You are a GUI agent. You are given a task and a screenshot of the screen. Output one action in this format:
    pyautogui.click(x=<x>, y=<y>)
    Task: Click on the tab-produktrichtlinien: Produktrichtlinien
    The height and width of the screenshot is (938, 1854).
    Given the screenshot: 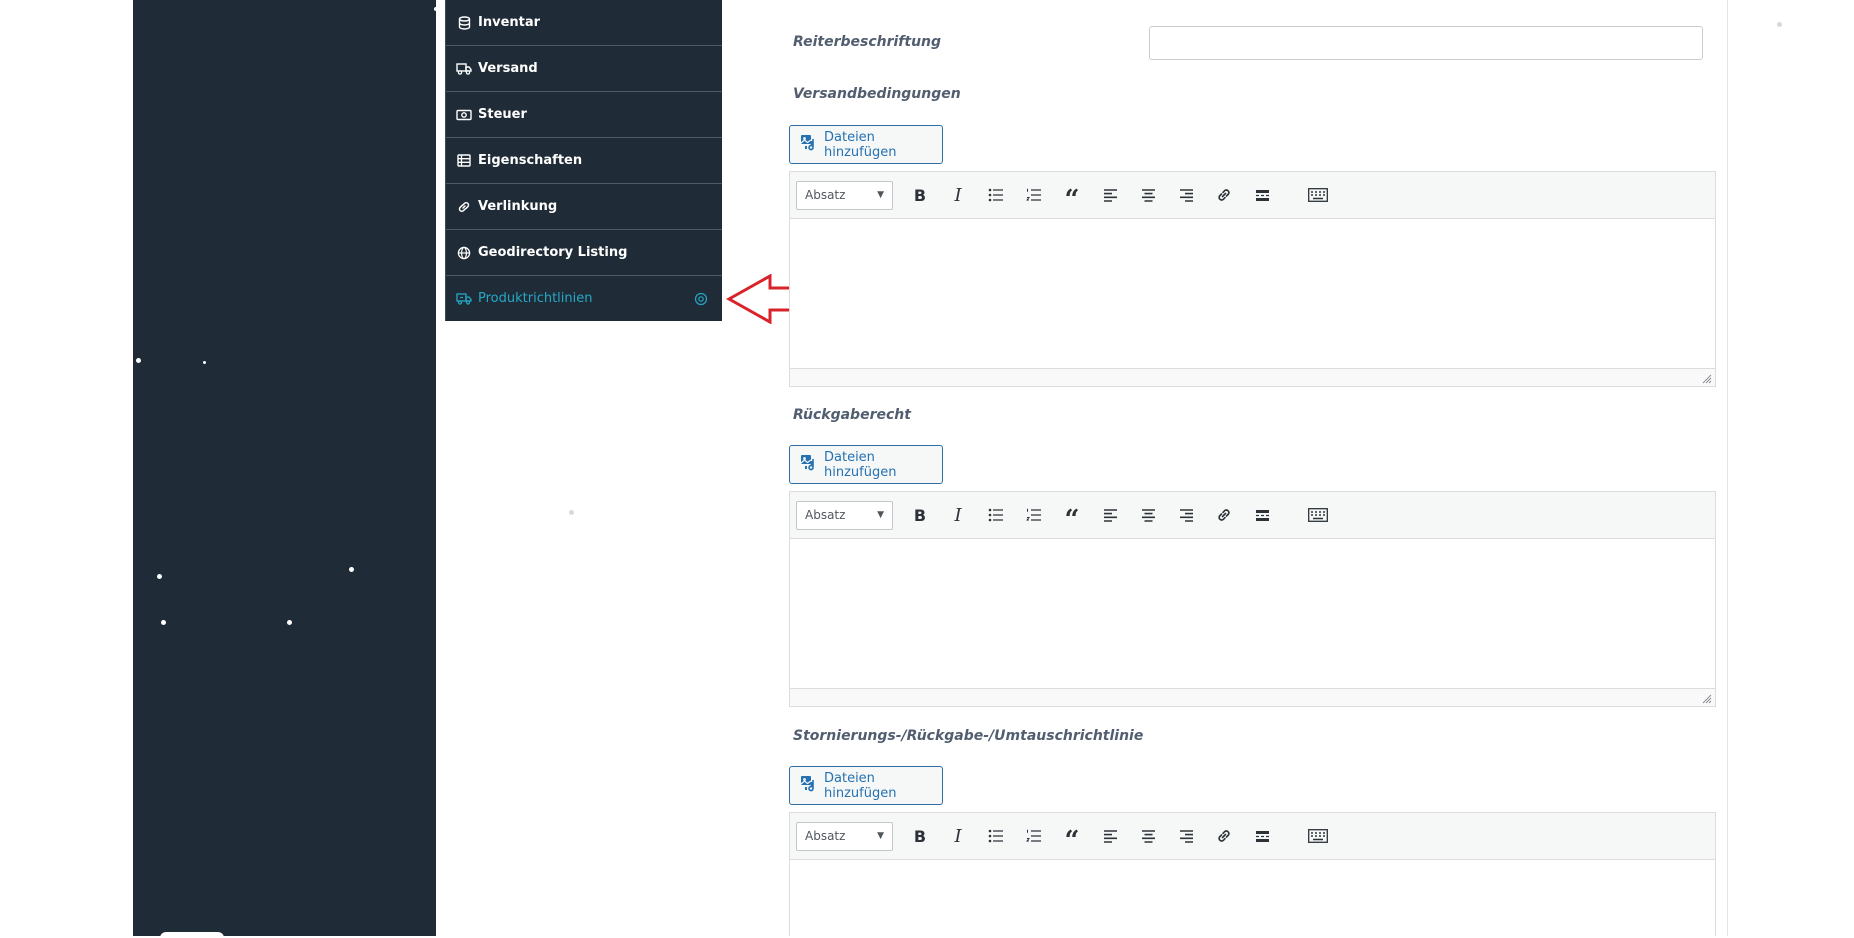 What is the action you would take?
    pyautogui.click(x=584, y=298)
    